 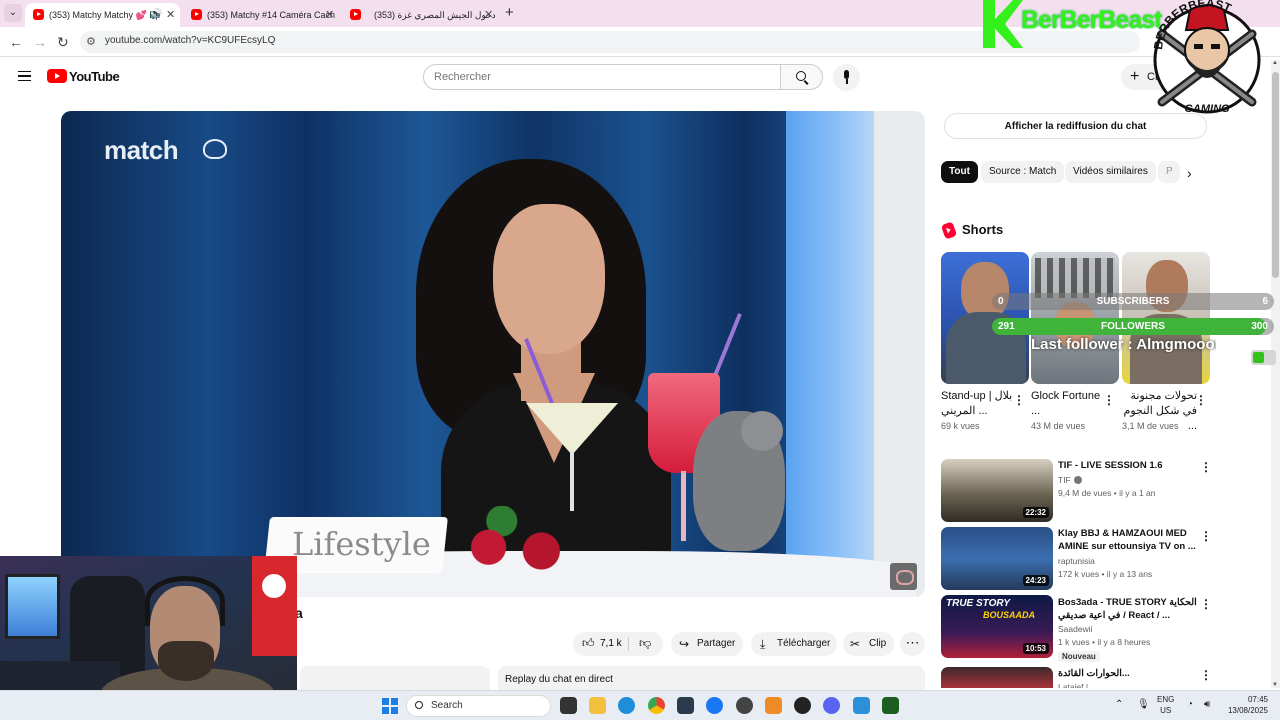 What do you see at coordinates (602, 77) in the screenshot?
I see `search-input: Rechercher` at bounding box center [602, 77].